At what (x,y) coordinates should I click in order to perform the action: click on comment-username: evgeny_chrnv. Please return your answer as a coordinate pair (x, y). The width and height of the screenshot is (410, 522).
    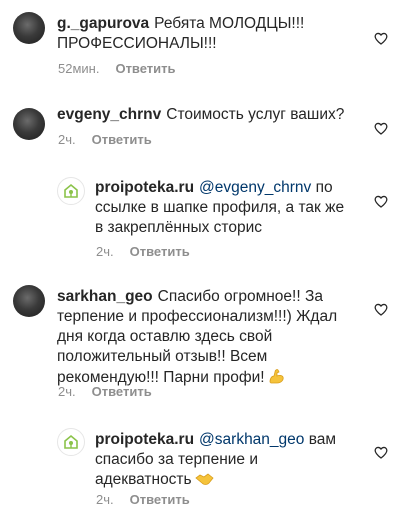
    Looking at the image, I should click on (109, 114).